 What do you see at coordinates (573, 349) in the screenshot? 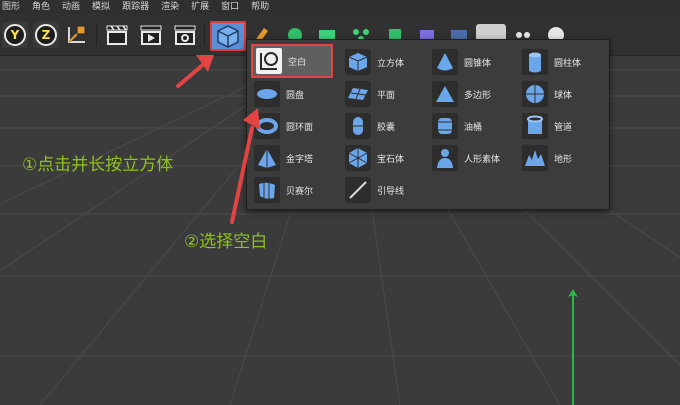
I see `y-axis-line` at bounding box center [573, 349].